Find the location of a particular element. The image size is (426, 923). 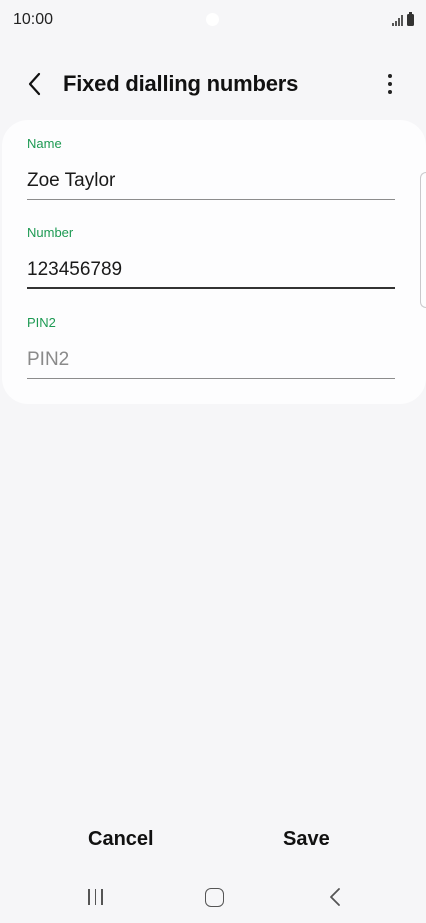

pin2-input: PIN2 is located at coordinates (48, 360).